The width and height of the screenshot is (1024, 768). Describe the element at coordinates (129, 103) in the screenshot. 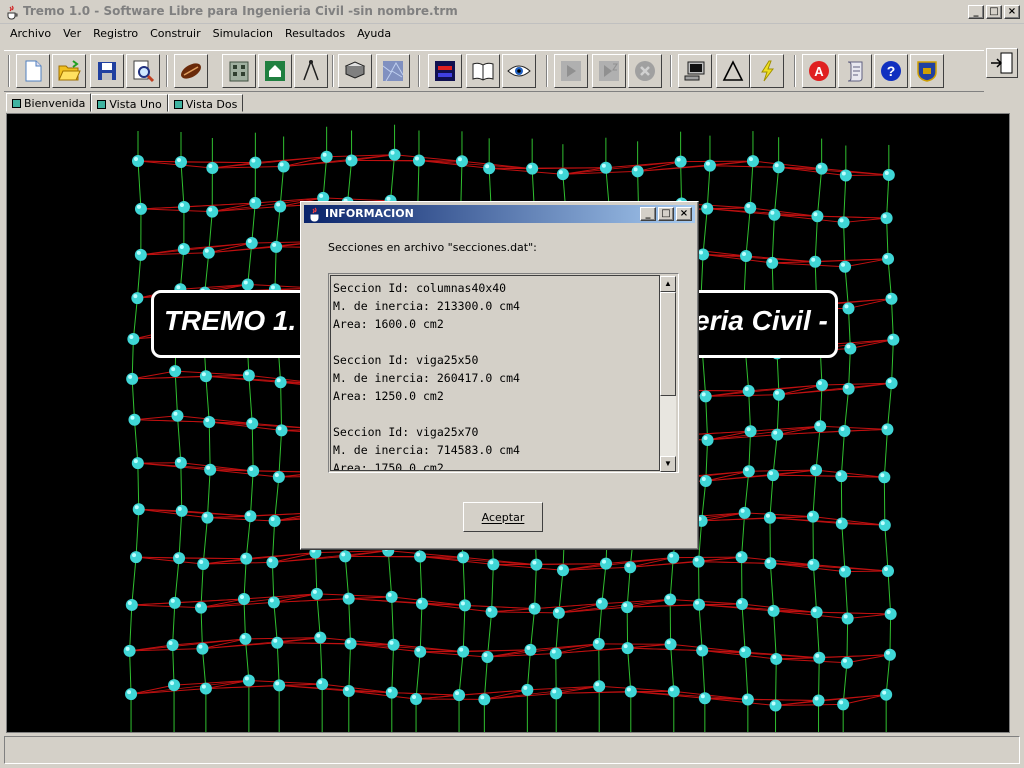

I see `tab-vista-uno: Vista Uno` at that location.